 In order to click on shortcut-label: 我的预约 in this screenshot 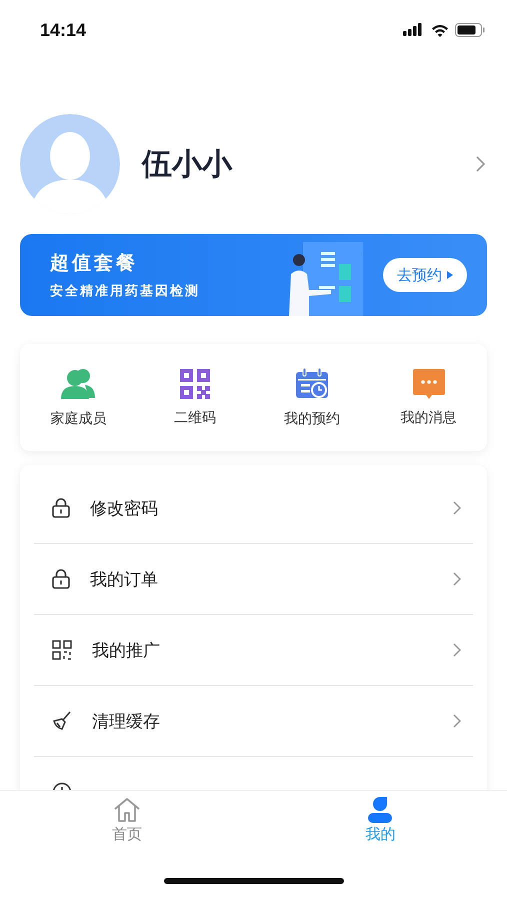, I will do `click(312, 419)`.